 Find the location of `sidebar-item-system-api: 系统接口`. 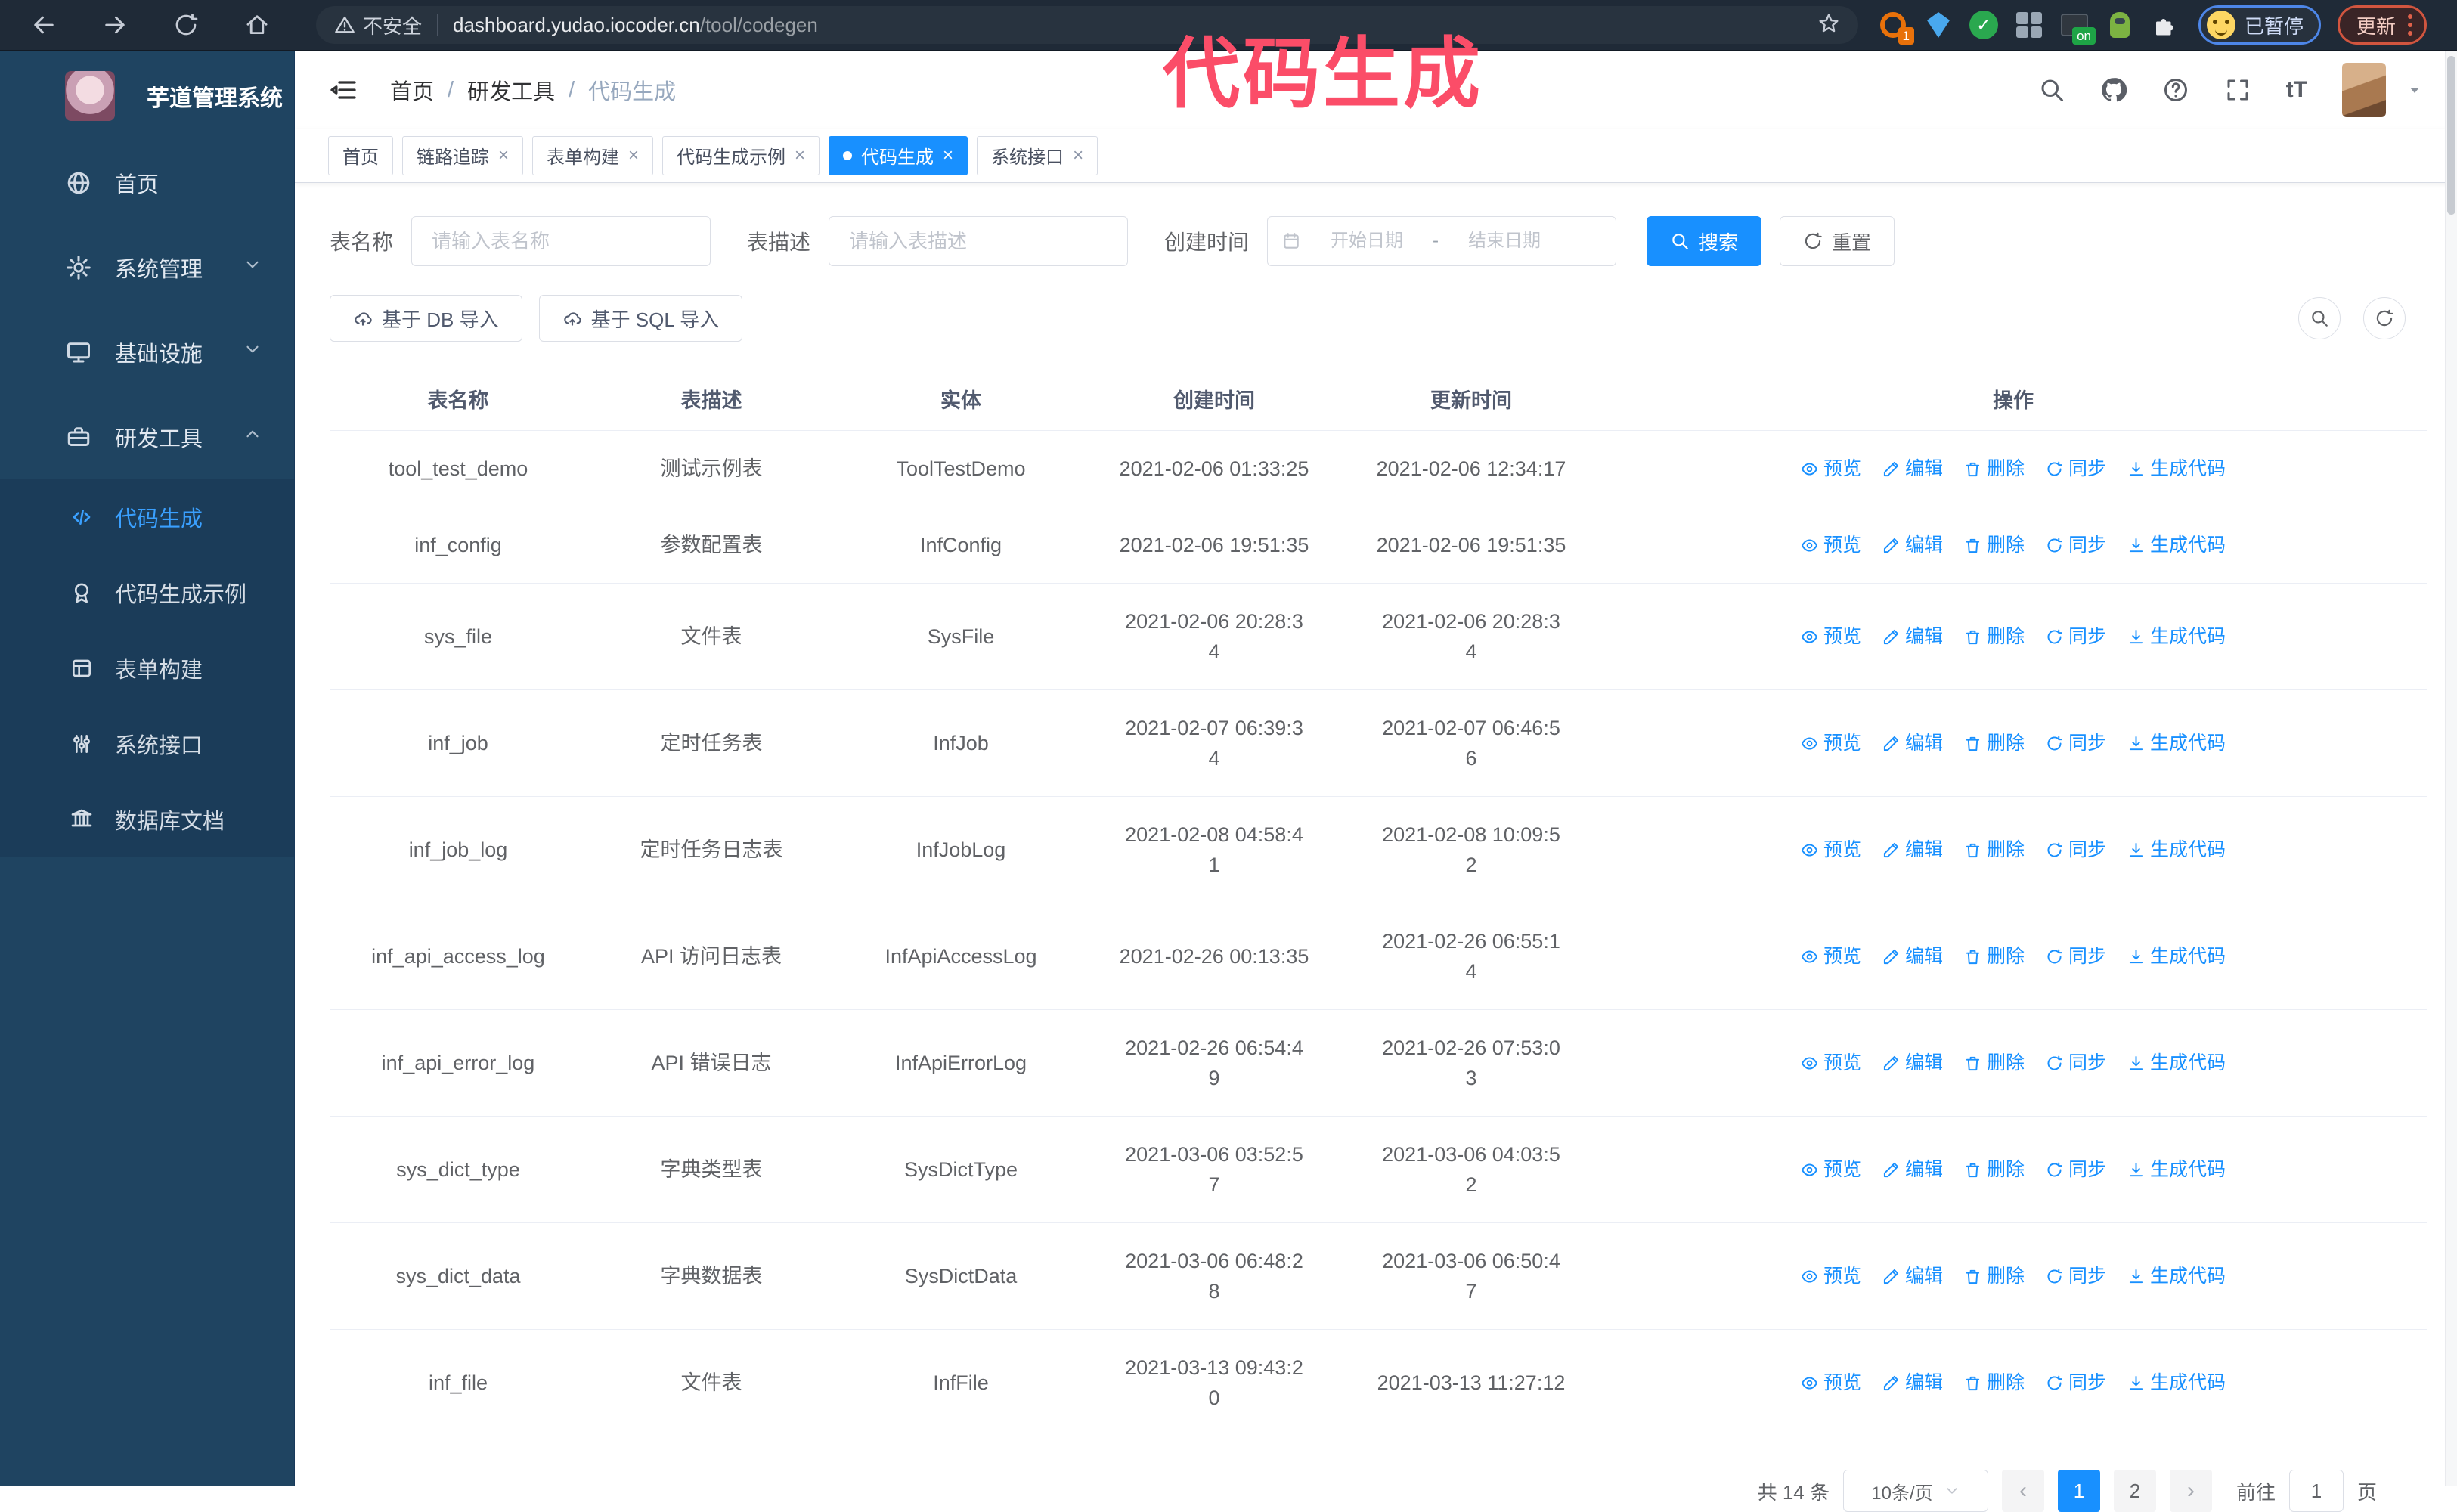

sidebar-item-system-api: 系统接口 is located at coordinates (147, 744).